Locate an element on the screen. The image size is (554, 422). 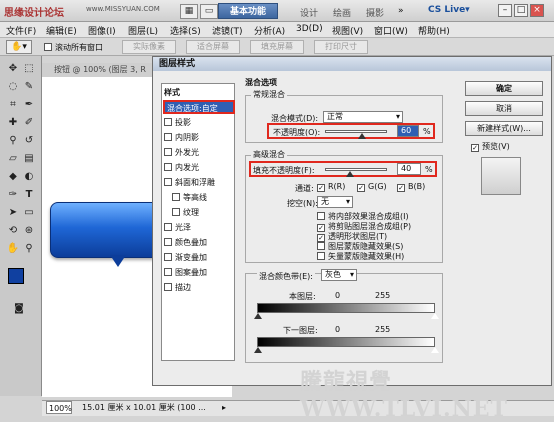
quick-mask-icon: ◙ is located at coordinates (19, 309).